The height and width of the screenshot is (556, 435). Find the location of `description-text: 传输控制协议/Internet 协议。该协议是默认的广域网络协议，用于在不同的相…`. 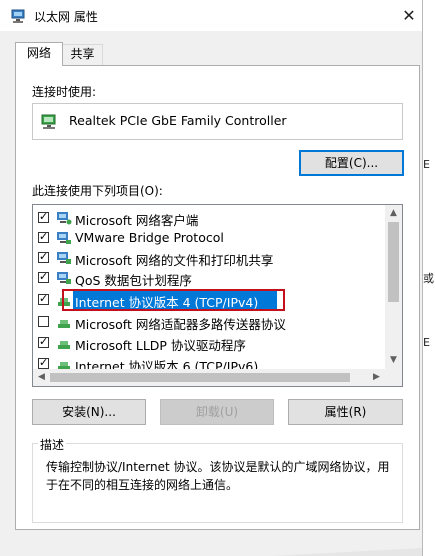

description-text: 传输控制协议/Internet 协议。该协议是默认的广域网络协议，用于在不同的相… is located at coordinates (218, 476).